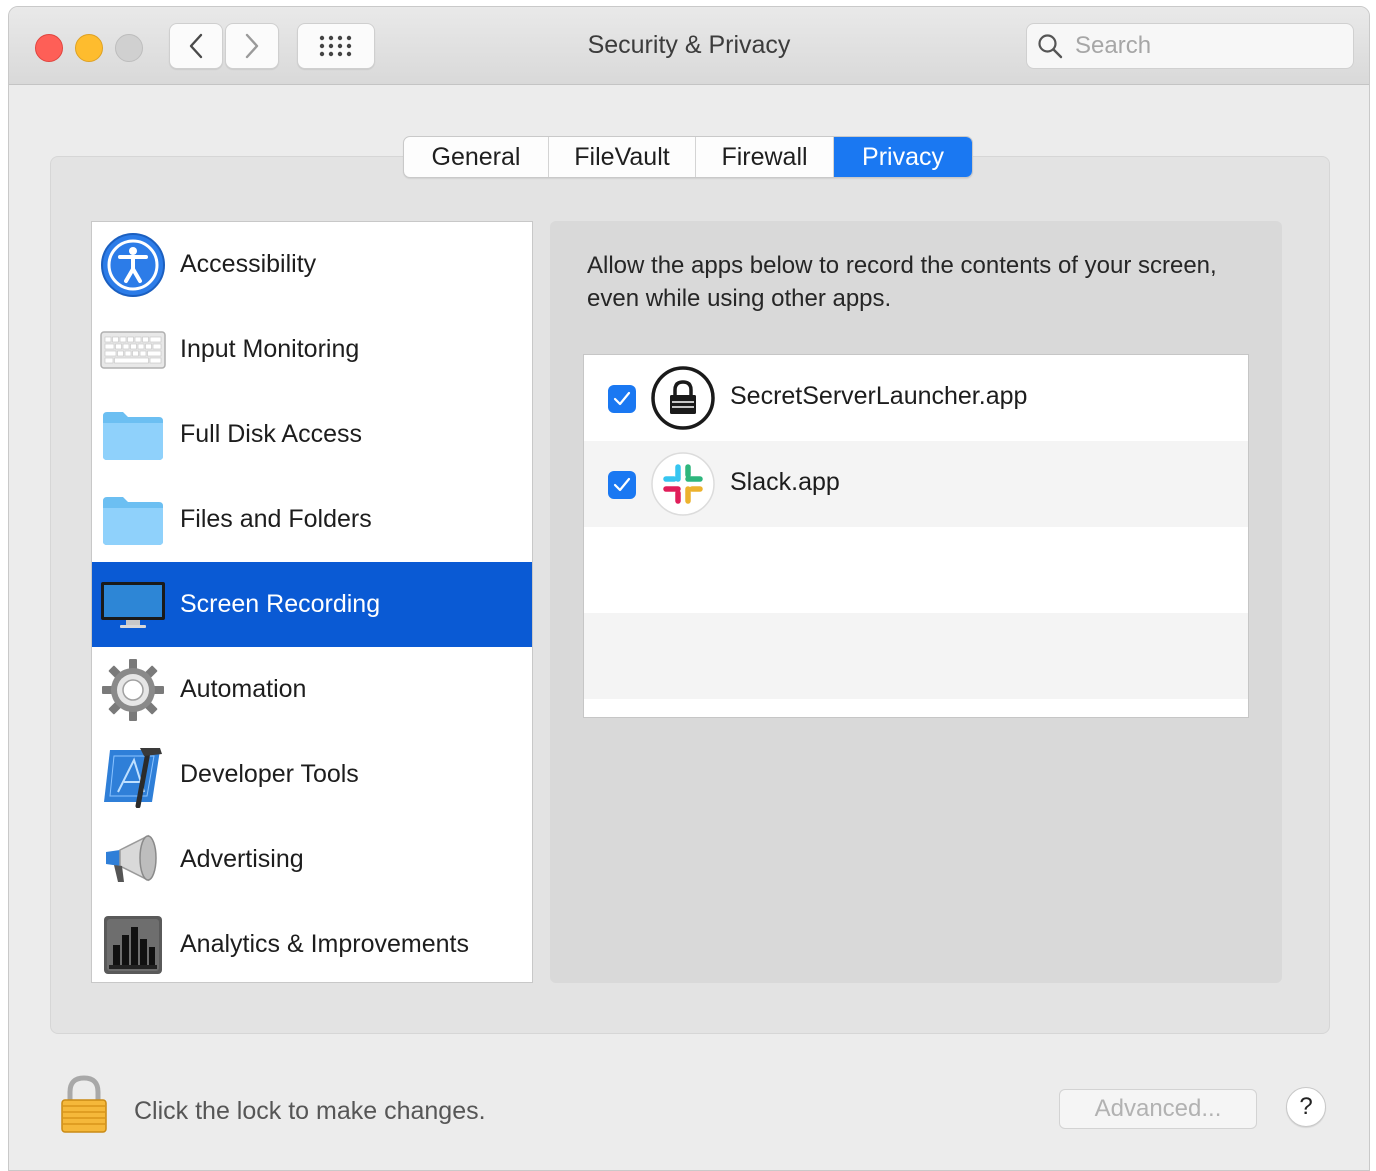 Image resolution: width=1376 pixels, height=1171 pixels. Describe the element at coordinates (476, 157) in the screenshot. I see `tab-general: General` at that location.